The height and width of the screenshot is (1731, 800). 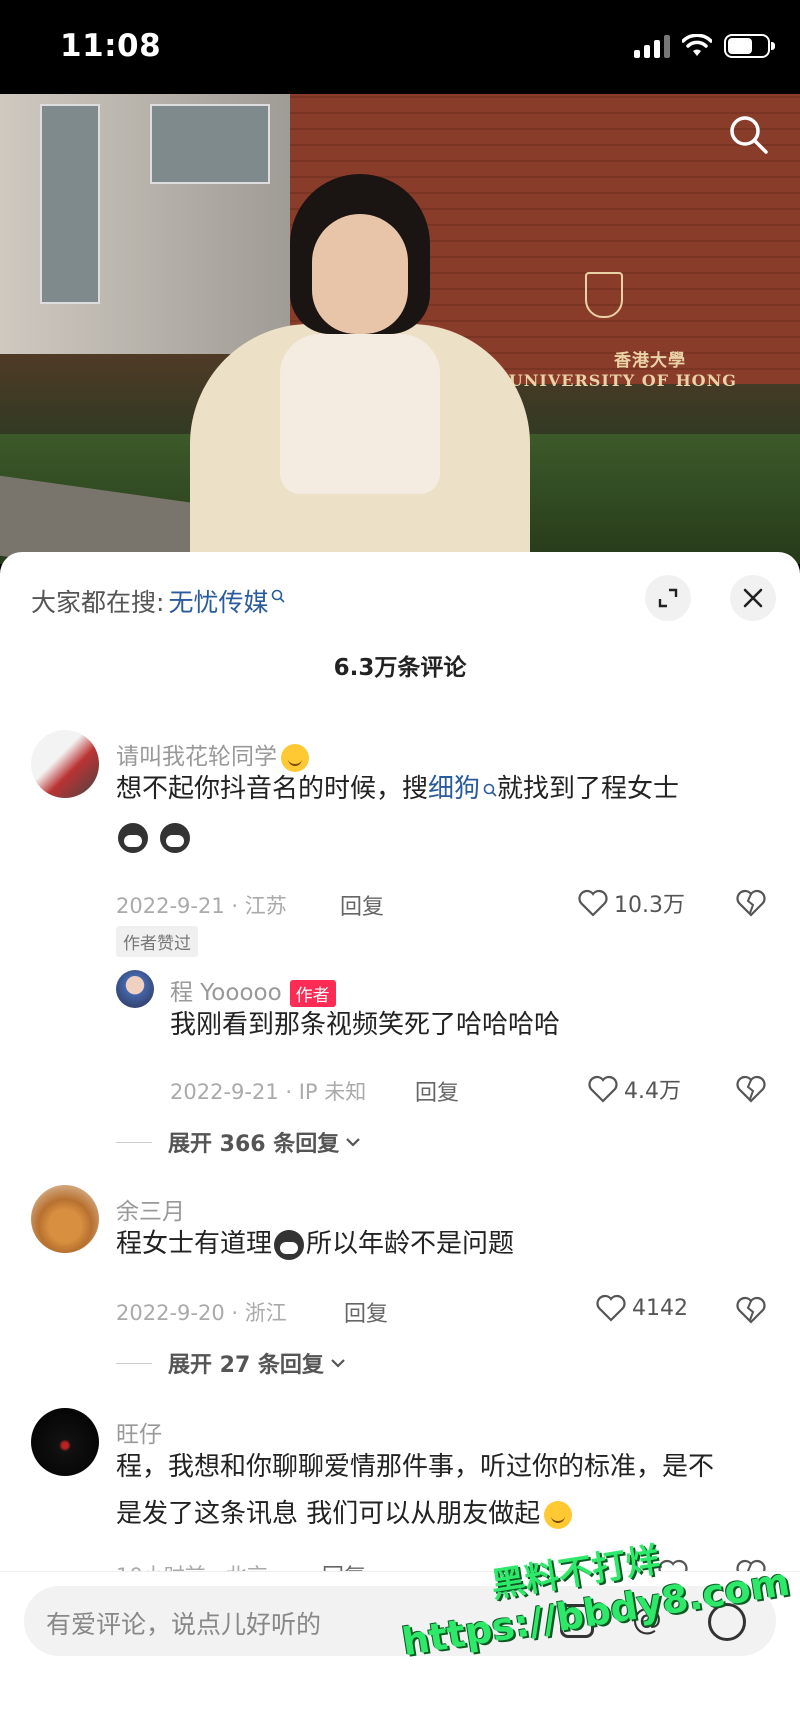 I want to click on comment-text: 是发了这条讯息 我们可以从朋友做起, so click(x=344, y=1514).